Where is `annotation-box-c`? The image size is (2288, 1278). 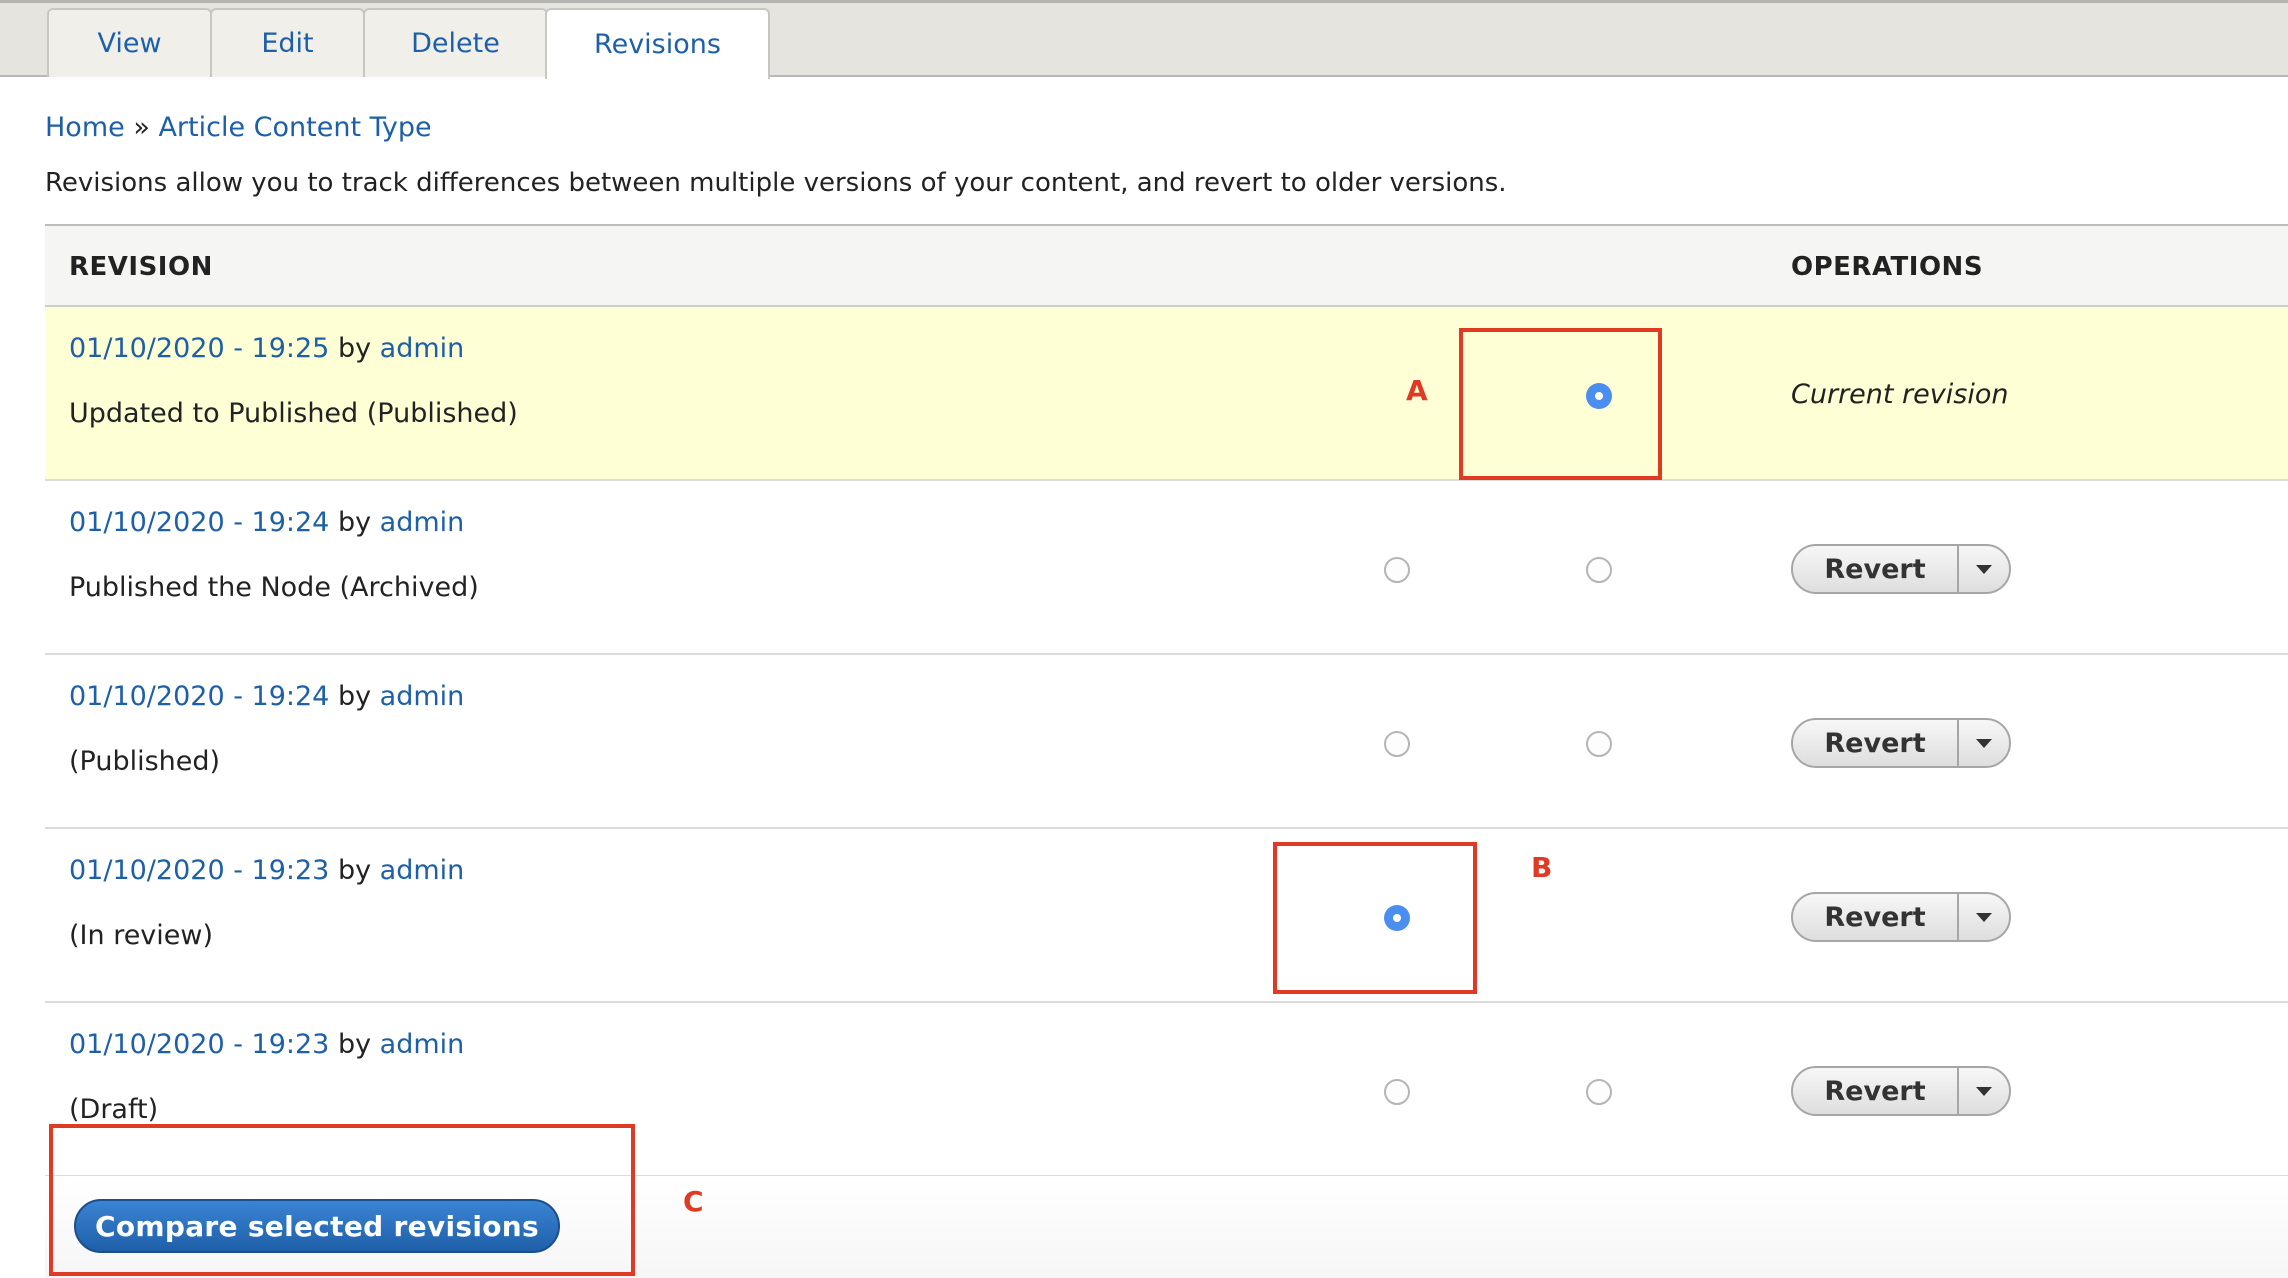
annotation-box-c is located at coordinates (342, 1200).